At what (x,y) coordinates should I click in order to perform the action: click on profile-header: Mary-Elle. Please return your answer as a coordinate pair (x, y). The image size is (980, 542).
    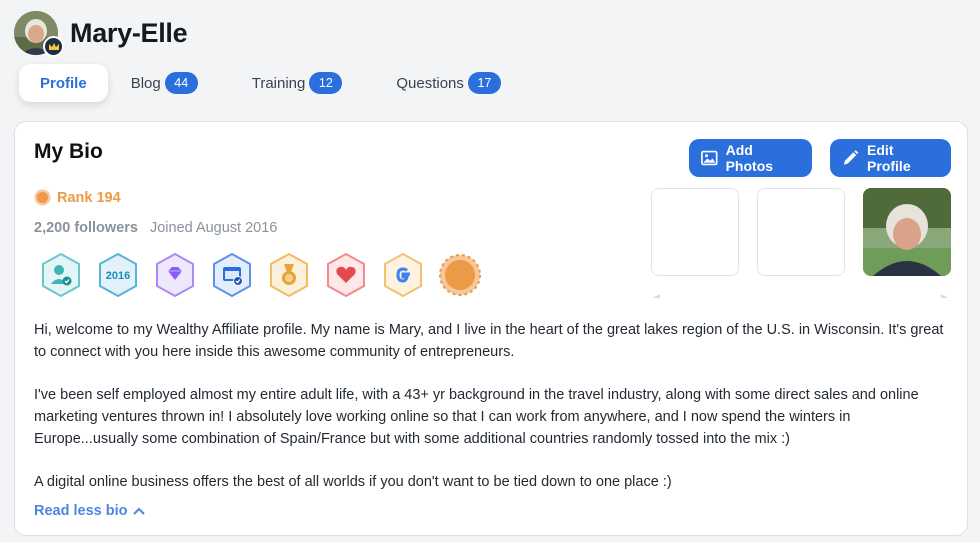
    Looking at the image, I should click on (101, 34).